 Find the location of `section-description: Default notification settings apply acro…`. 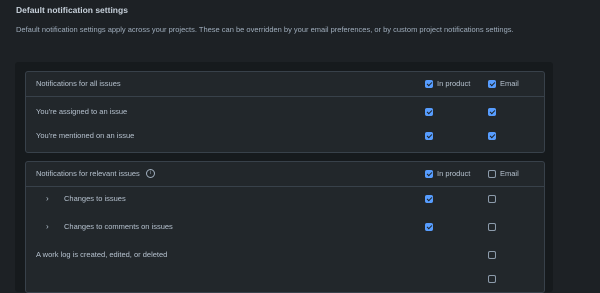

section-description: Default notification settings apply acro… is located at coordinates (265, 29).